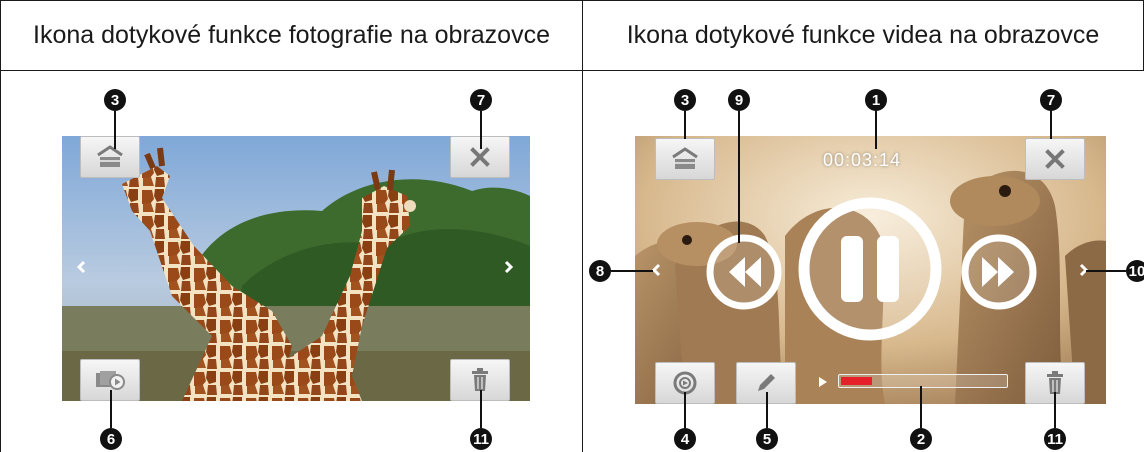 This screenshot has width=1144, height=452. Describe the element at coordinates (1084, 272) in the screenshot. I see `next-video-arrow` at that location.